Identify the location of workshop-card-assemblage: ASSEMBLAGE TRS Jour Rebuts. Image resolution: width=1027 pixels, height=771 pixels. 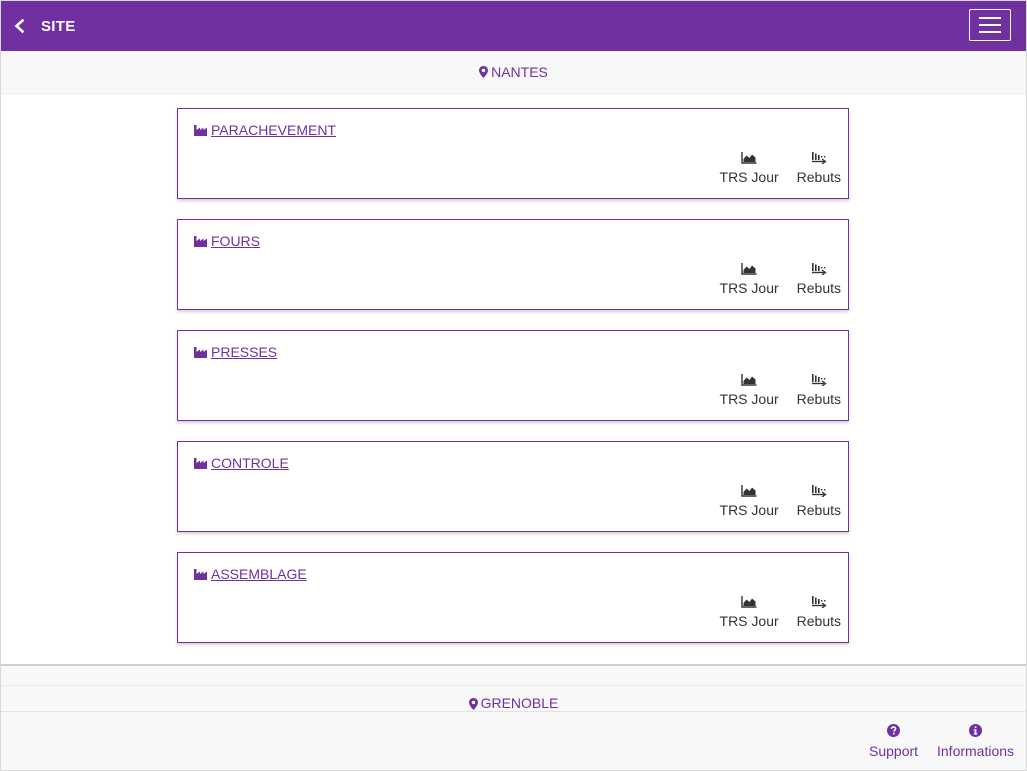
(513, 597).